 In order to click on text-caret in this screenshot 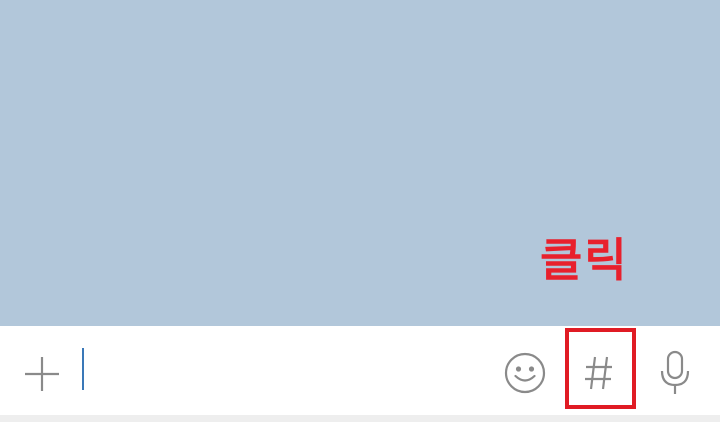, I will do `click(83, 369)`.